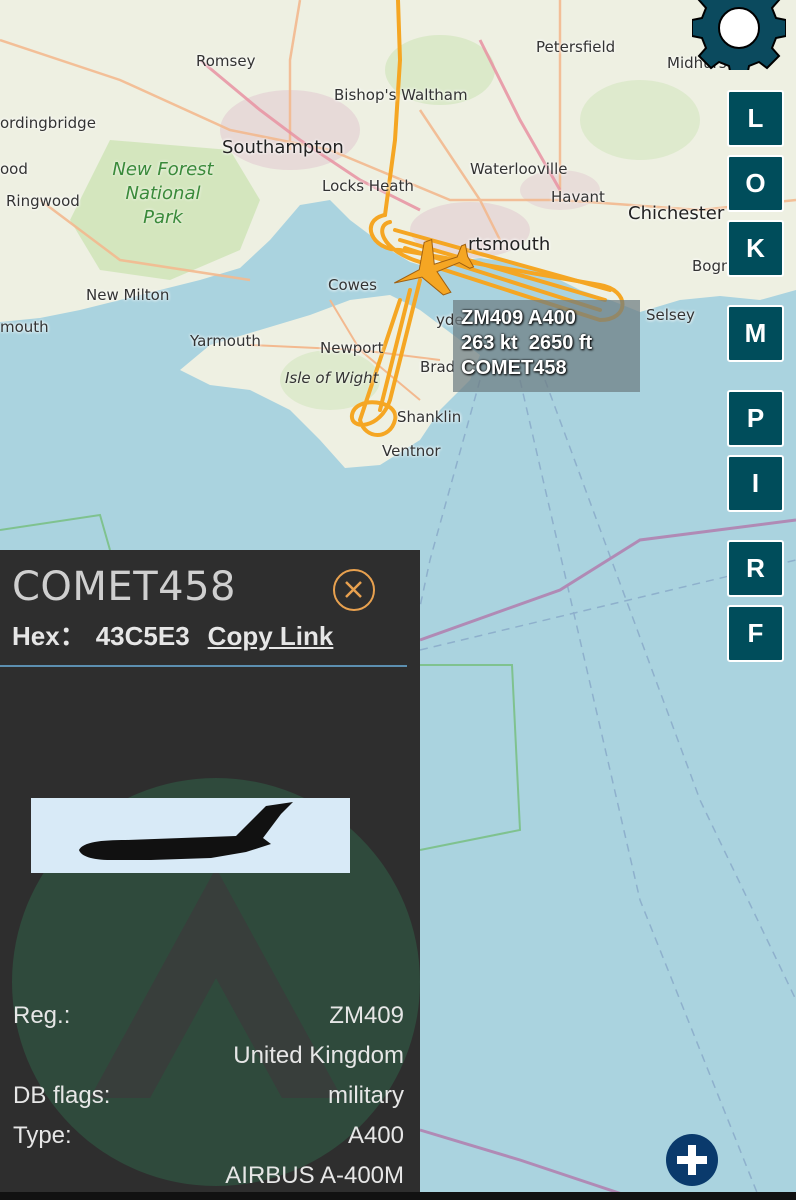 The width and height of the screenshot is (796, 1200). Describe the element at coordinates (208, 1177) in the screenshot. I see `type-full-row: AIRBUS A-400M` at that location.